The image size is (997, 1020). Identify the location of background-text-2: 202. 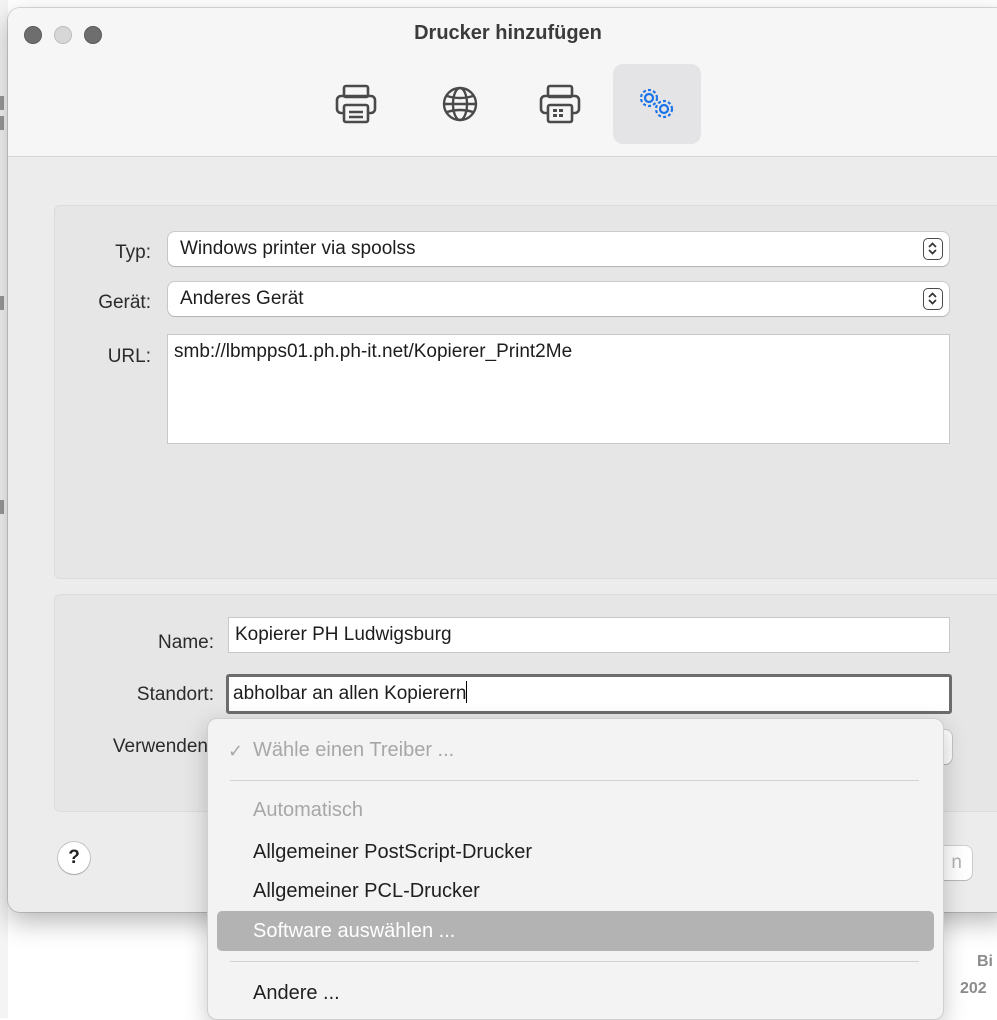
(973, 988).